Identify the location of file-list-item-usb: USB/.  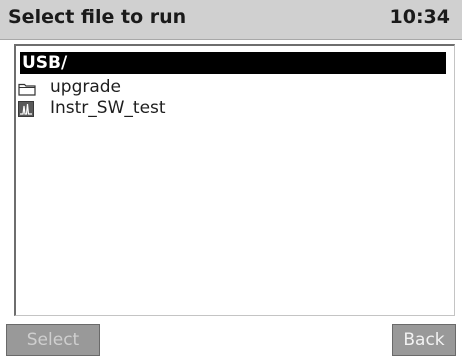
(233, 63).